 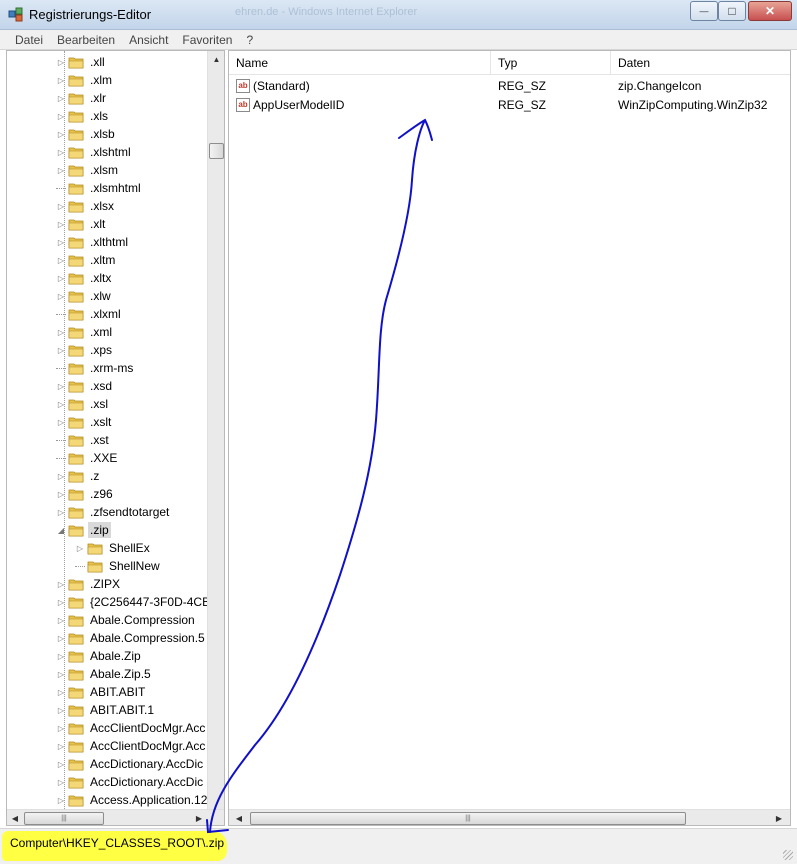 What do you see at coordinates (85, 80) in the screenshot?
I see `tree-key-row: ▷ .xlm` at bounding box center [85, 80].